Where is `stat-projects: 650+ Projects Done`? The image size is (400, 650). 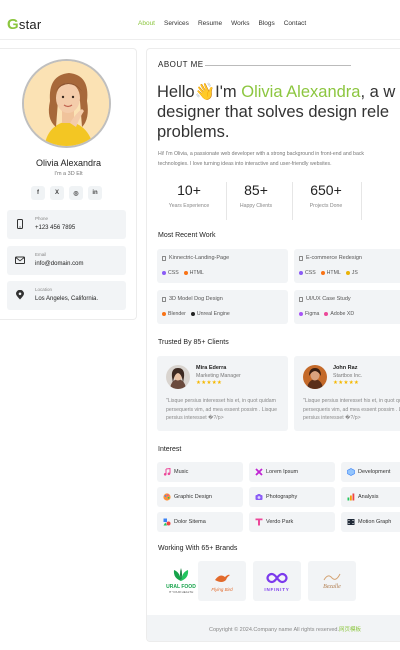 stat-projects: 650+ Projects Done is located at coordinates (326, 195).